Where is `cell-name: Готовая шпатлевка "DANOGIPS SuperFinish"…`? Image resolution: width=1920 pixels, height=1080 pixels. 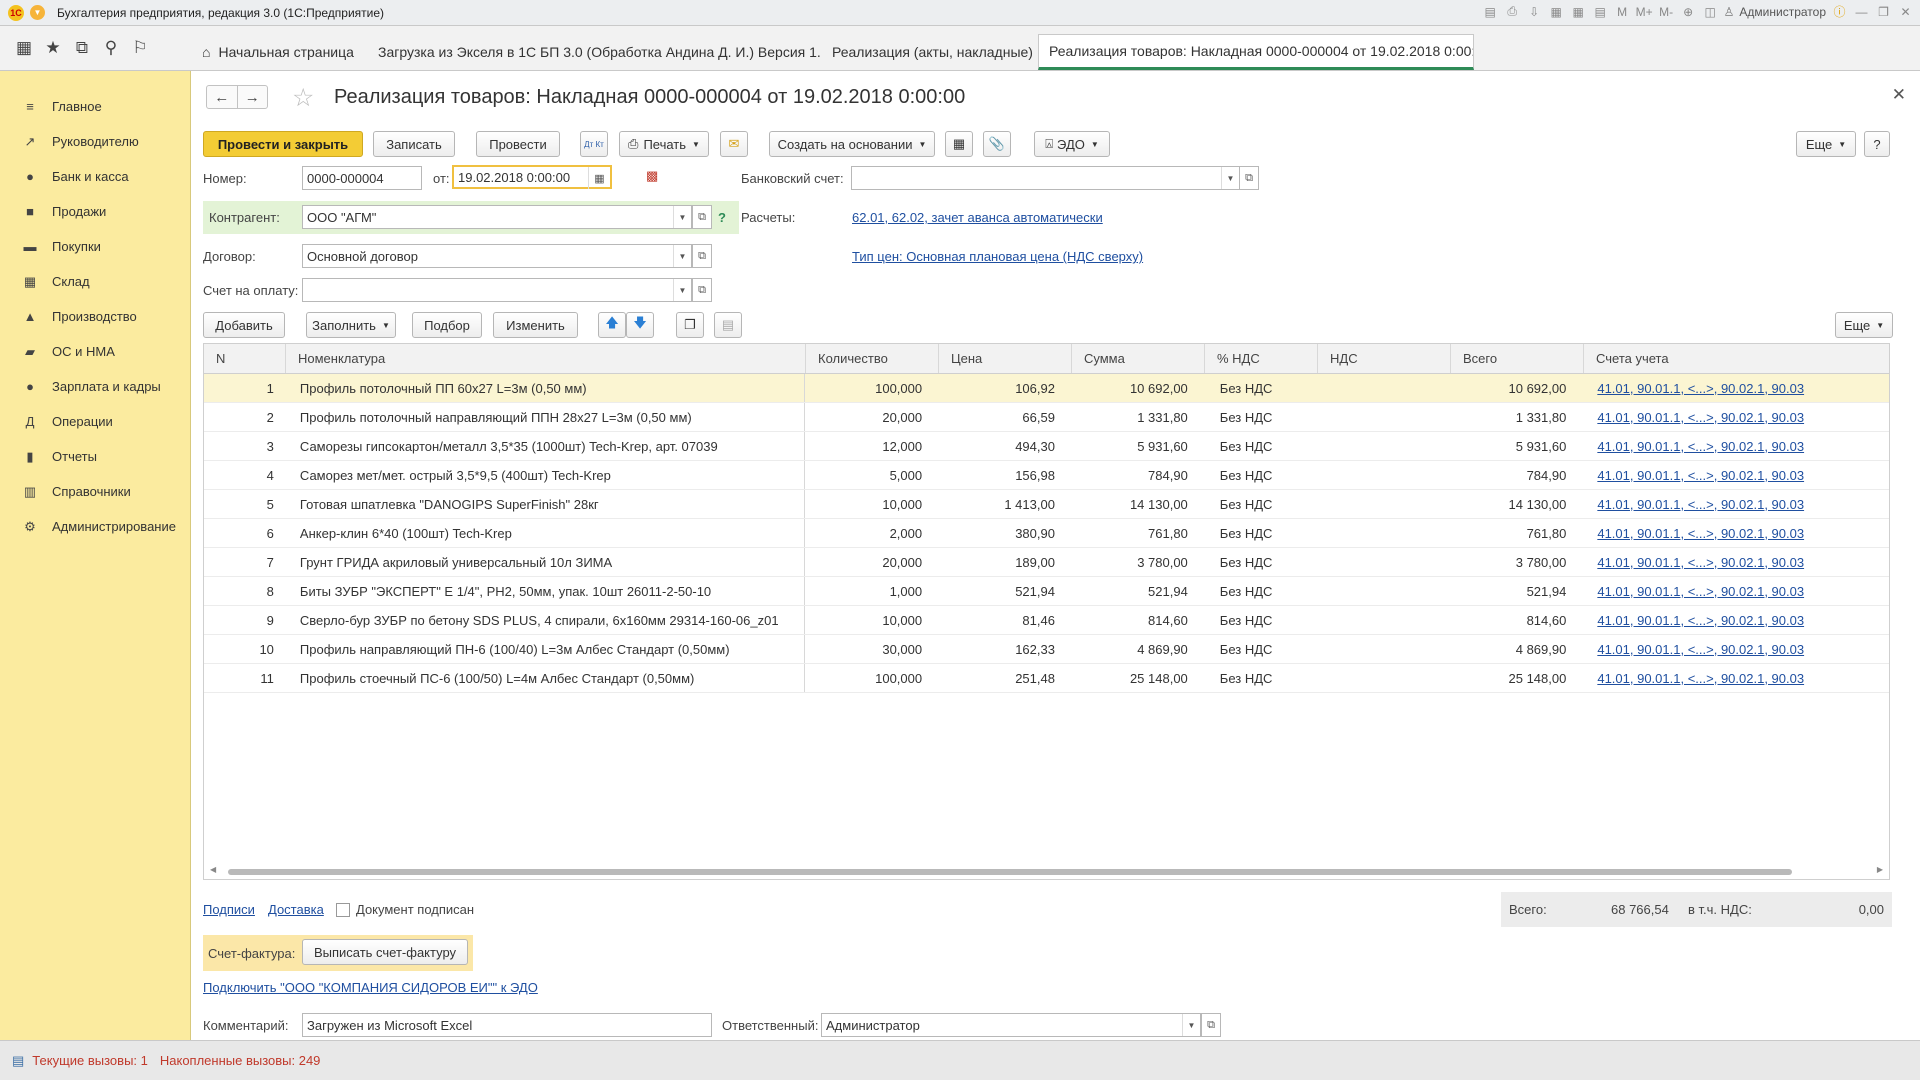 cell-name: Готовая шпатлевка "DANOGIPS SuperFinish"… is located at coordinates (546, 504).